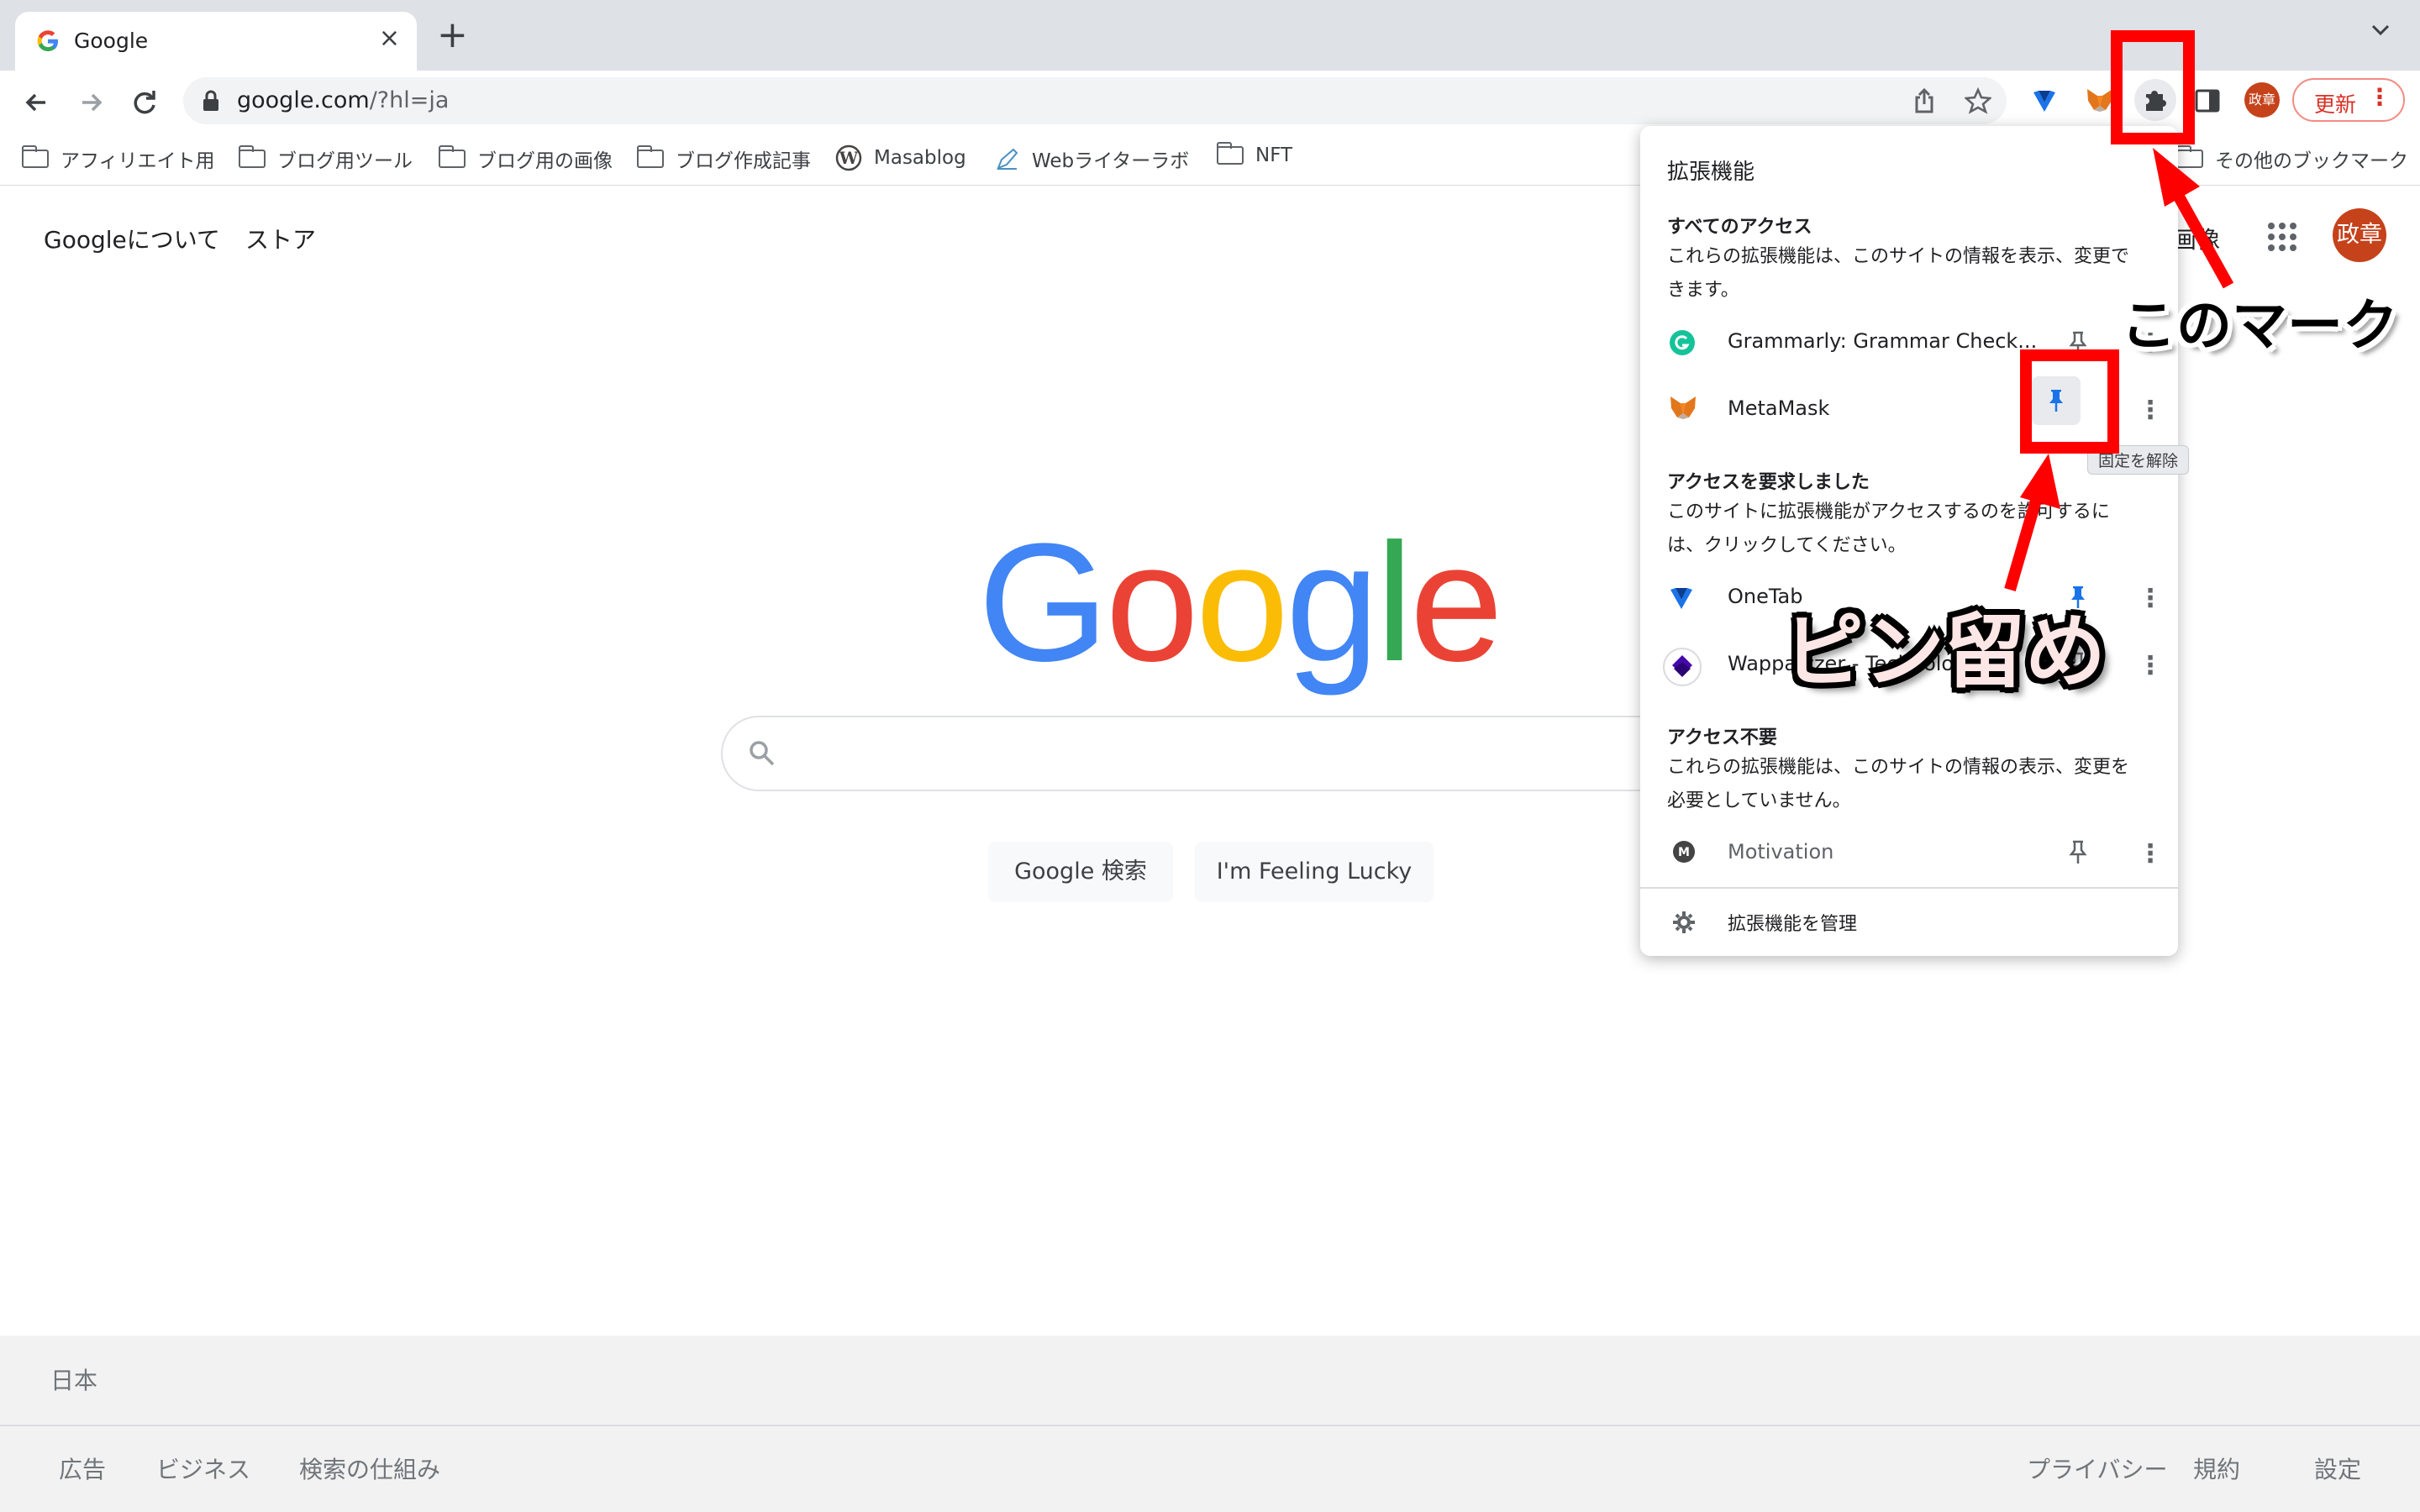 The image size is (2420, 1512). Describe the element at coordinates (1332, 602) in the screenshot. I see `logo-letter: g` at that location.